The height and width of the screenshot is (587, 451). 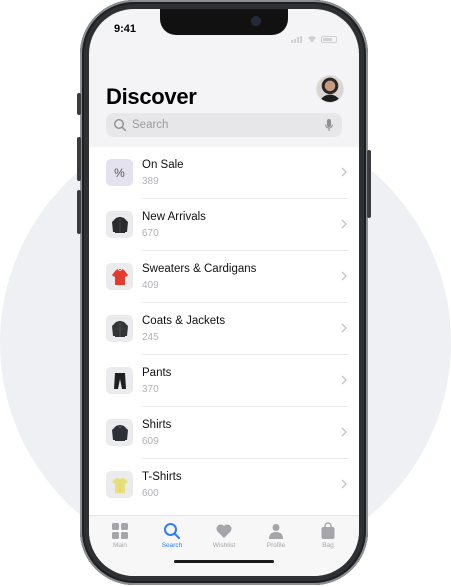 I want to click on home-indicator, so click(x=224, y=561).